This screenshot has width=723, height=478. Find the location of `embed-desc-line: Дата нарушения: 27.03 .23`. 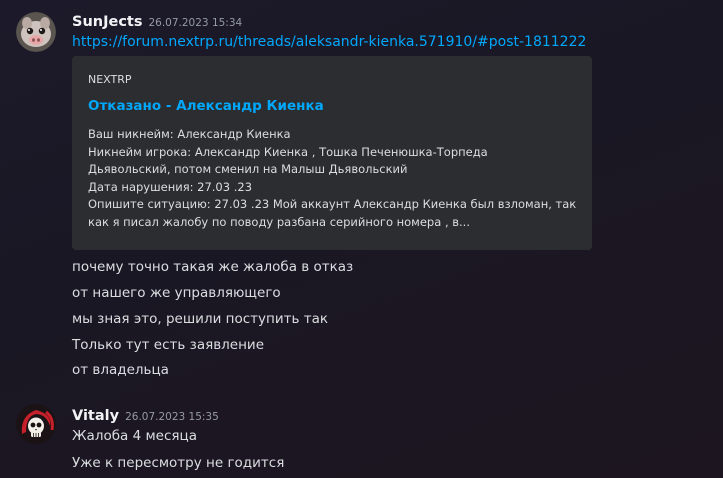

embed-desc-line: Дата нарушения: 27.03 .23 is located at coordinates (170, 186).